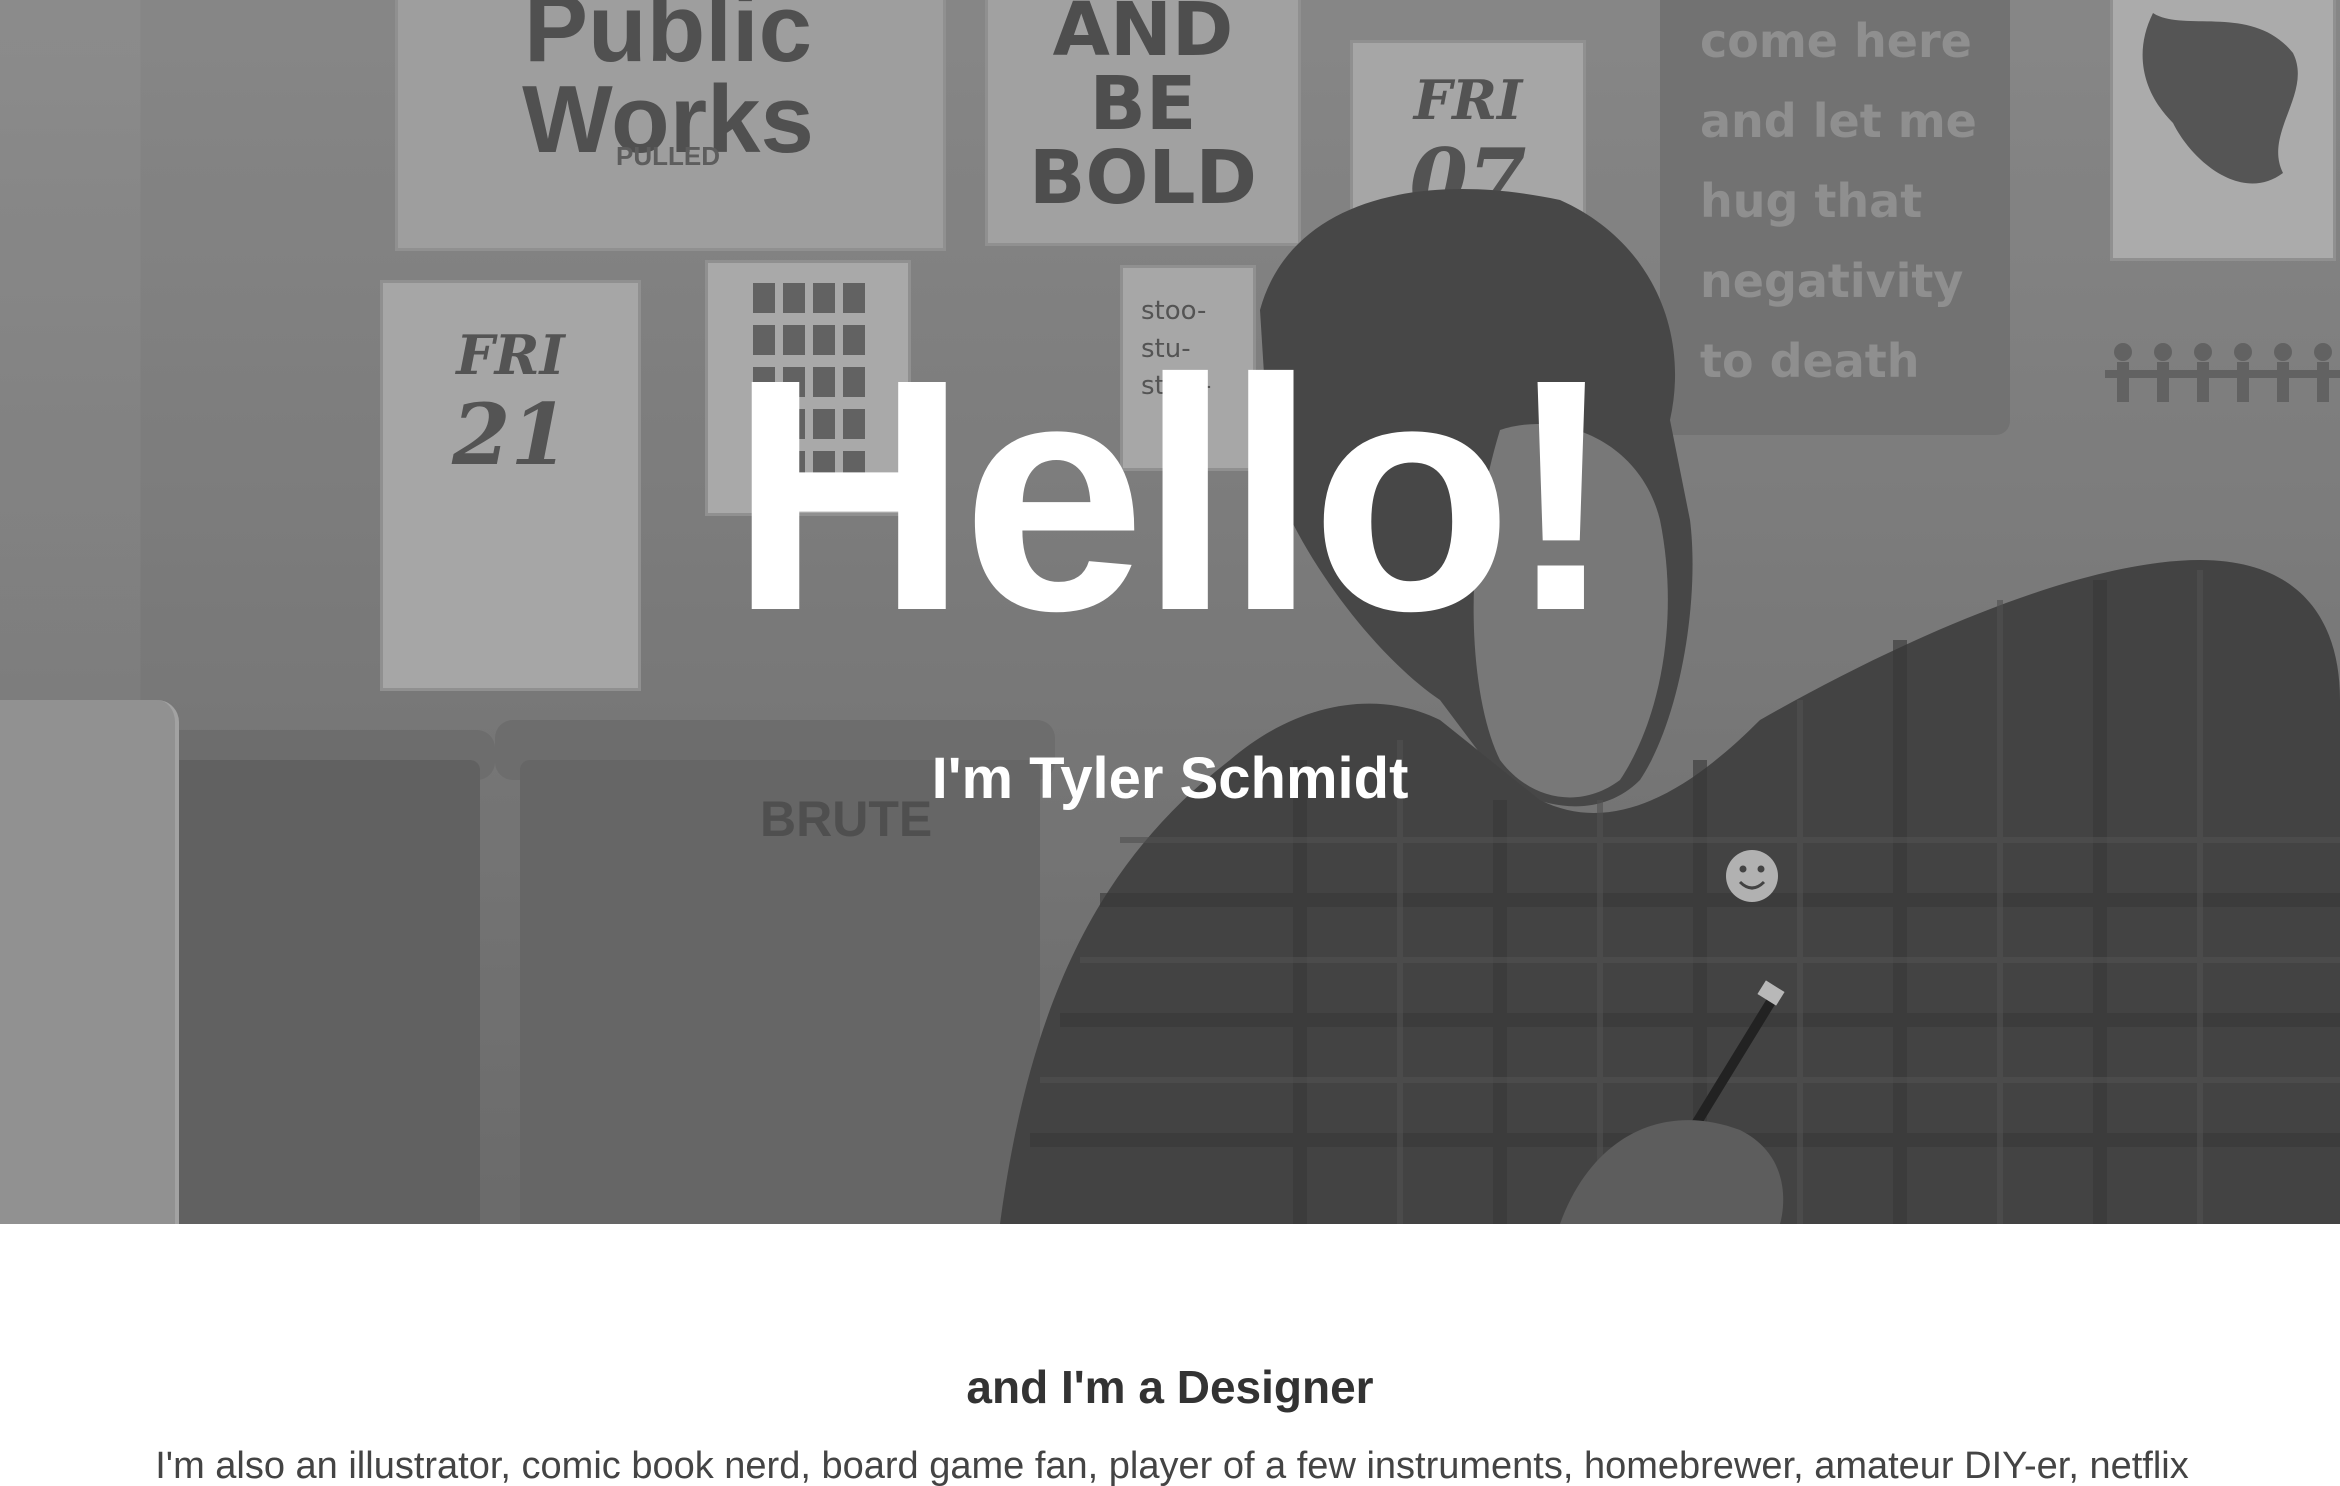 This screenshot has height=1486, width=2340. What do you see at coordinates (1173, 494) in the screenshot?
I see `hero-title: Hello!` at bounding box center [1173, 494].